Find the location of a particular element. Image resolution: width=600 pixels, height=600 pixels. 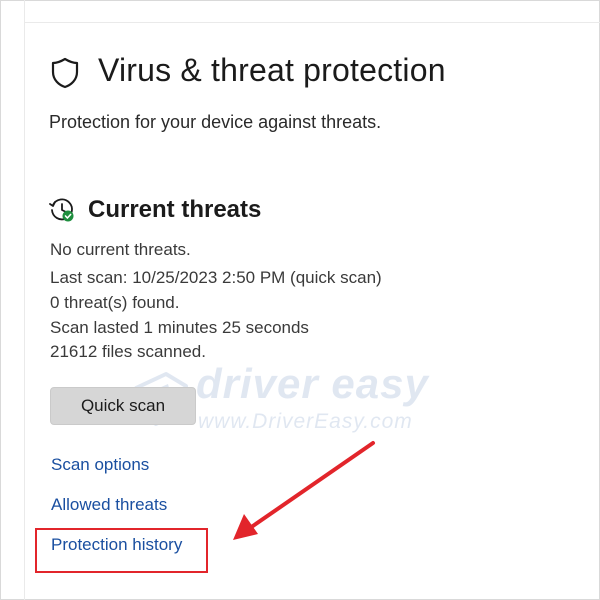

allowed-threats-link: Allowed threats is located at coordinates (109, 505).